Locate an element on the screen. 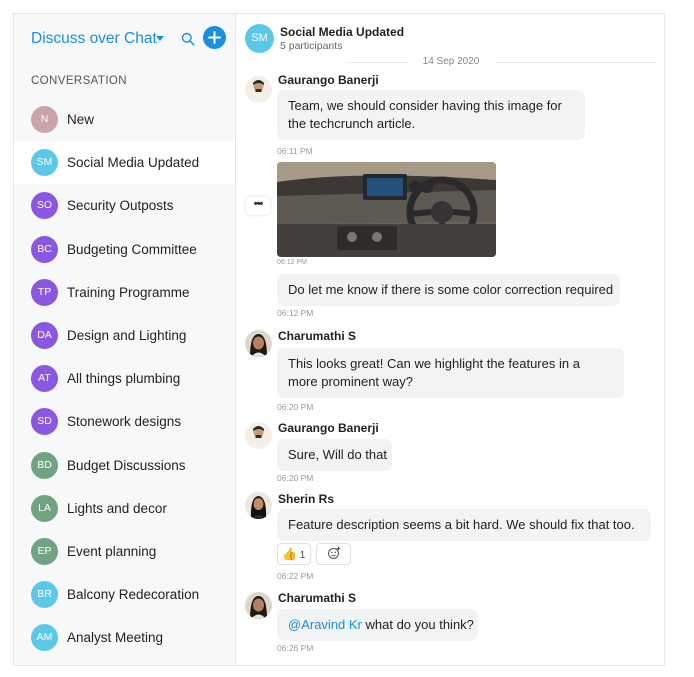 The image size is (694, 677). sidebar-conversation-item: BD Budget Discussions is located at coordinates (124, 465).